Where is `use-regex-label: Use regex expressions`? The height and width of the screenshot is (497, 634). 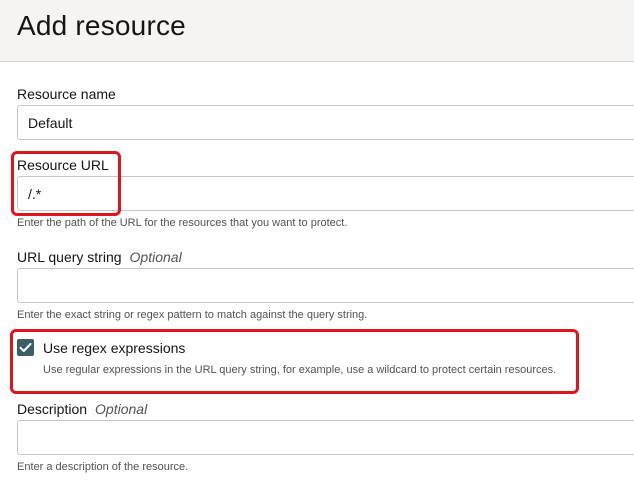
use-regex-label: Use regex expressions is located at coordinates (114, 348).